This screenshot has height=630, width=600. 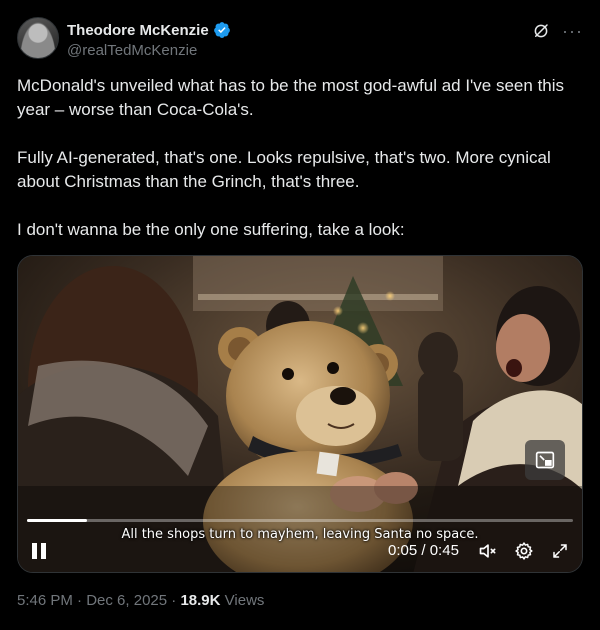 What do you see at coordinates (138, 30) in the screenshot?
I see `author-display-name: Theodore McKenzie` at bounding box center [138, 30].